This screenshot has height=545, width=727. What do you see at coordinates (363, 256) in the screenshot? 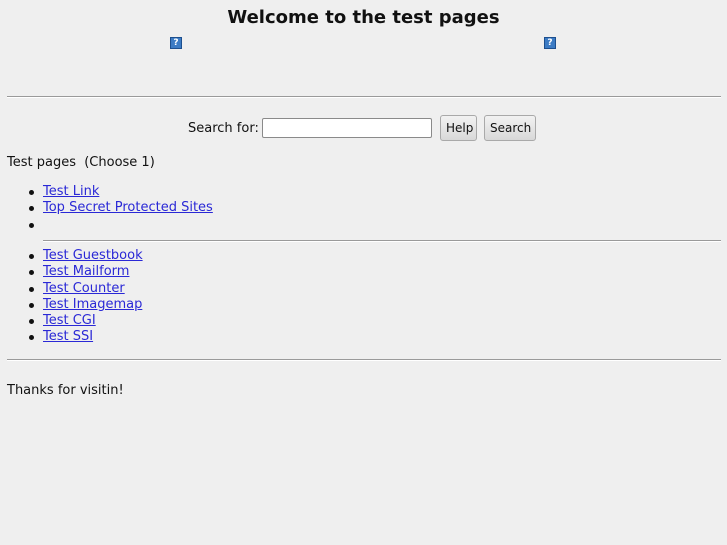
I see `list-item: Test Guestbook` at bounding box center [363, 256].